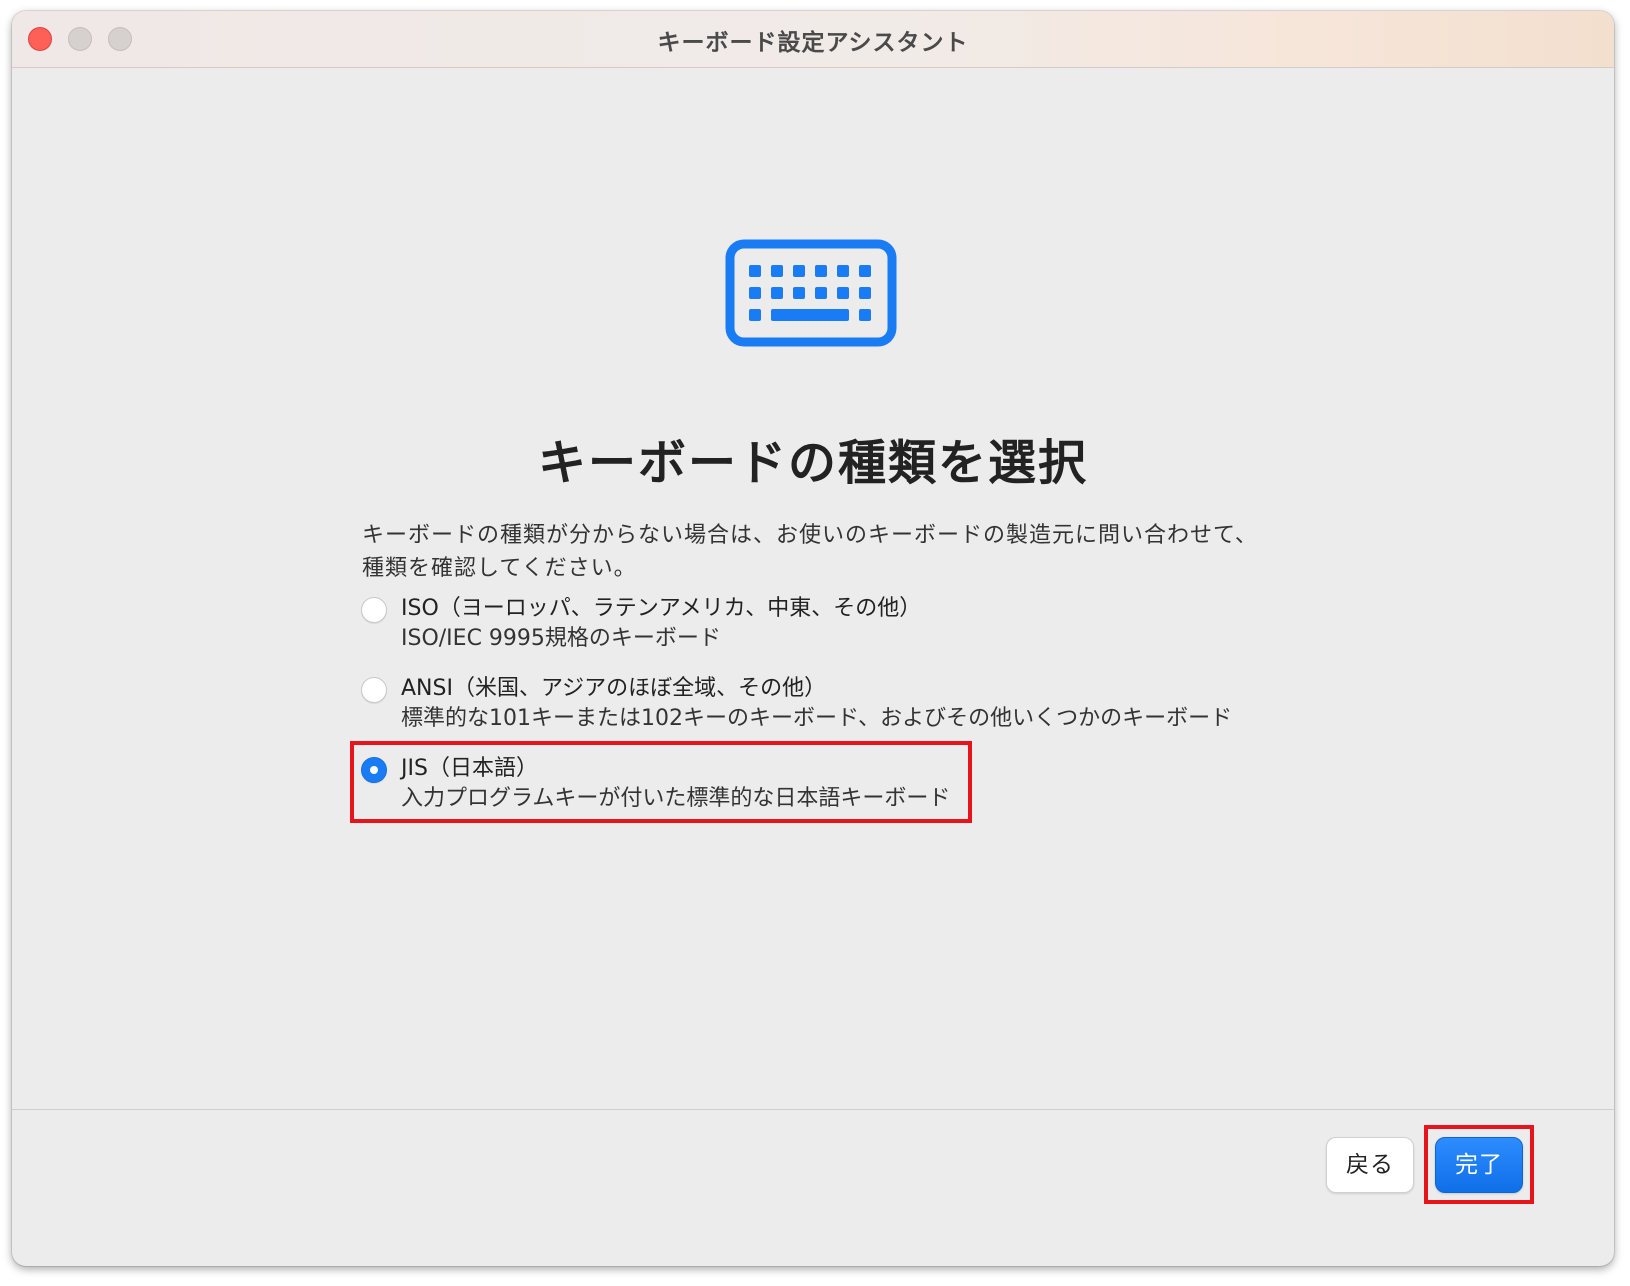 The width and height of the screenshot is (1630, 1286). What do you see at coordinates (1479, 1164) in the screenshot?
I see `done-highlight-box` at bounding box center [1479, 1164].